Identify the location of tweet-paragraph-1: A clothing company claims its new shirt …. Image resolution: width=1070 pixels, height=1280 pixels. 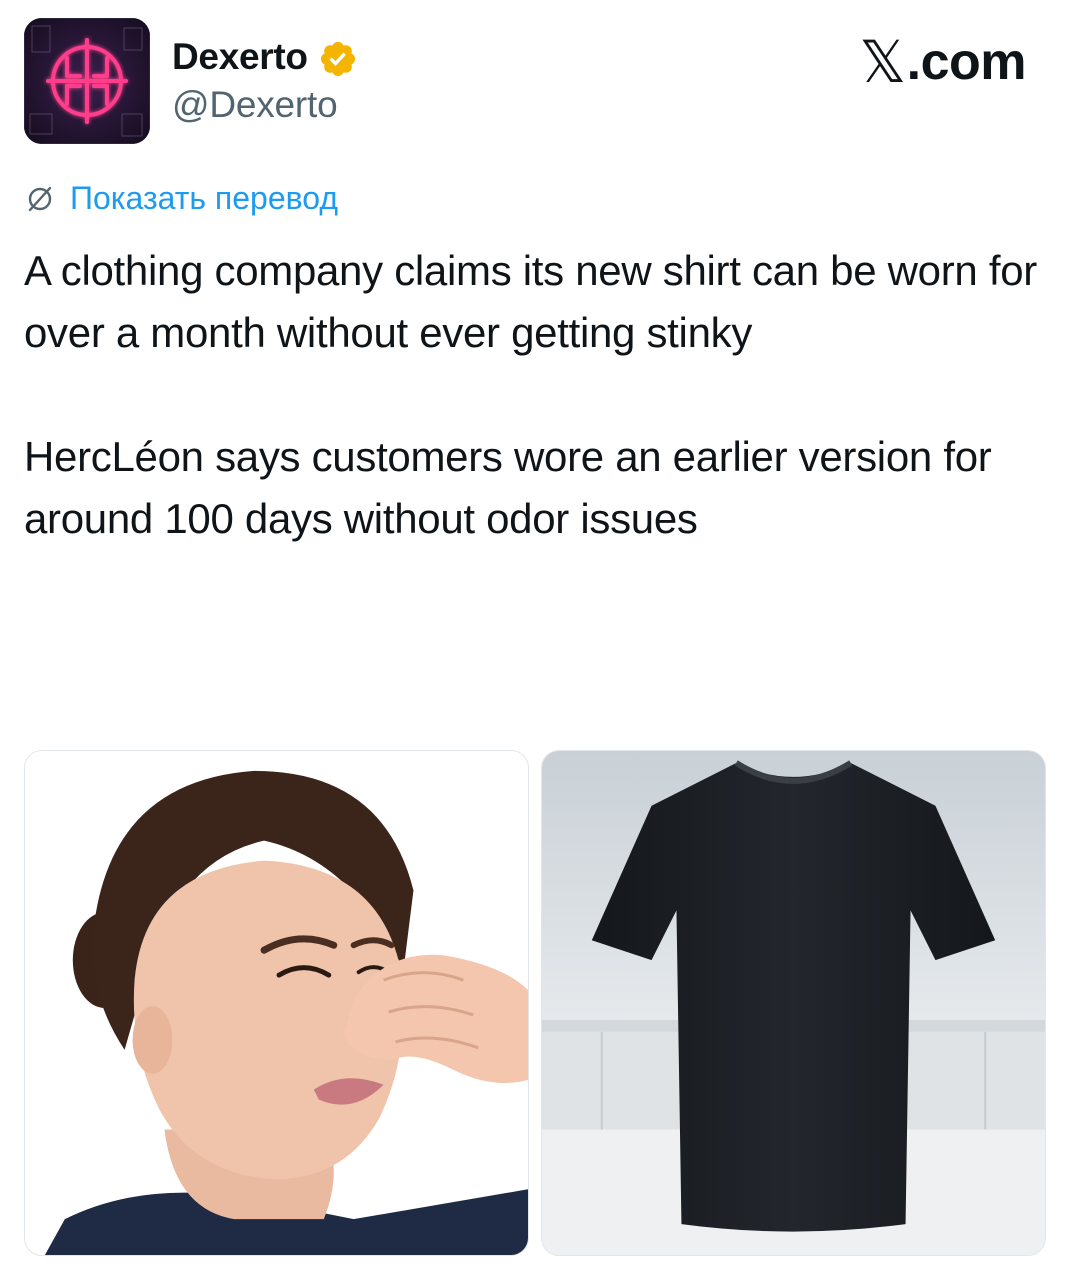
(530, 301).